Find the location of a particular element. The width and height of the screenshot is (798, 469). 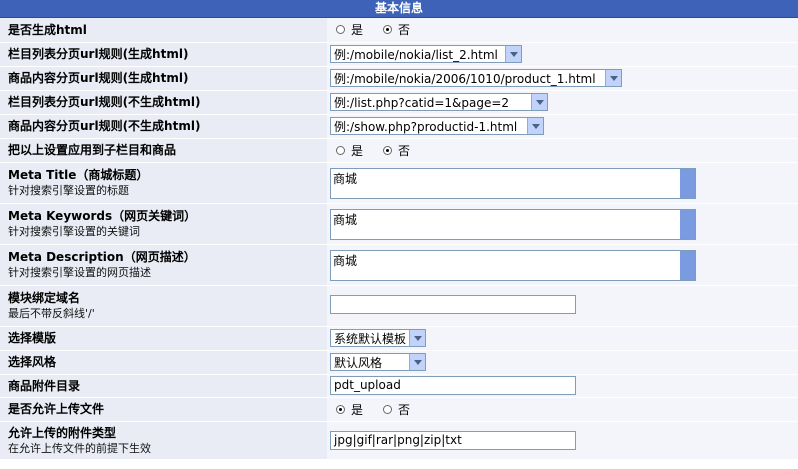

generate-html-radio-group: 是 否 is located at coordinates (567, 29).